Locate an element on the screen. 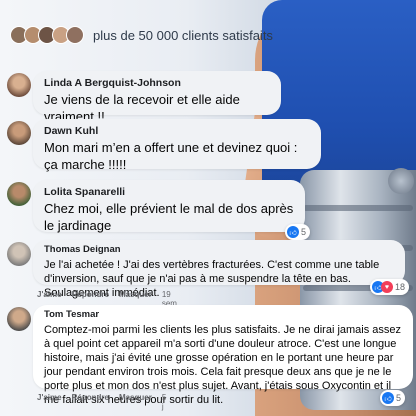 This screenshot has height=416, width=416. satisfied-customers-text: plus de 50 000 clients satisfaits is located at coordinates (183, 35).